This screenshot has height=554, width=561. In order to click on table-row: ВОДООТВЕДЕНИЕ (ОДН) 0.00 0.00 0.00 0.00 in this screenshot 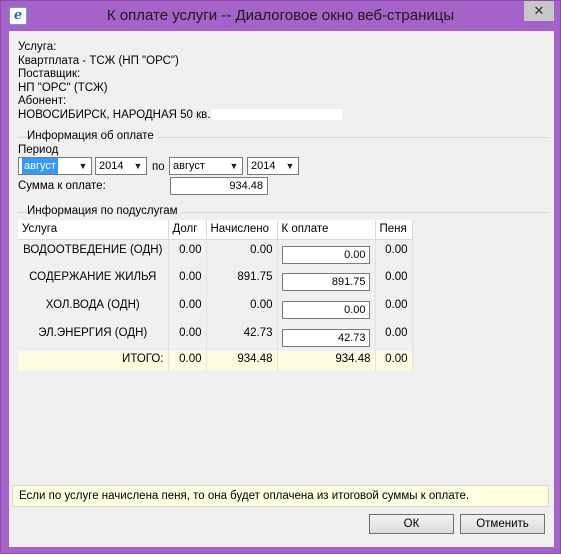, I will do `click(215, 253)`.